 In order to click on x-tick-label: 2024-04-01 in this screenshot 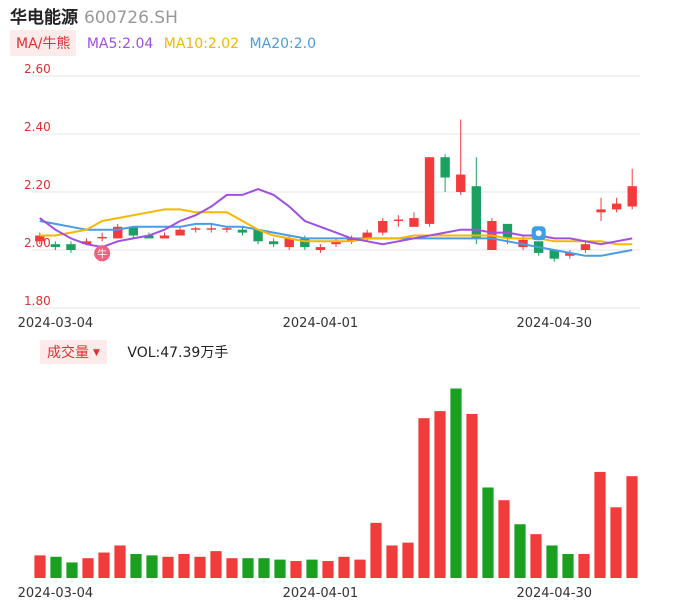, I will do `click(321, 323)`.